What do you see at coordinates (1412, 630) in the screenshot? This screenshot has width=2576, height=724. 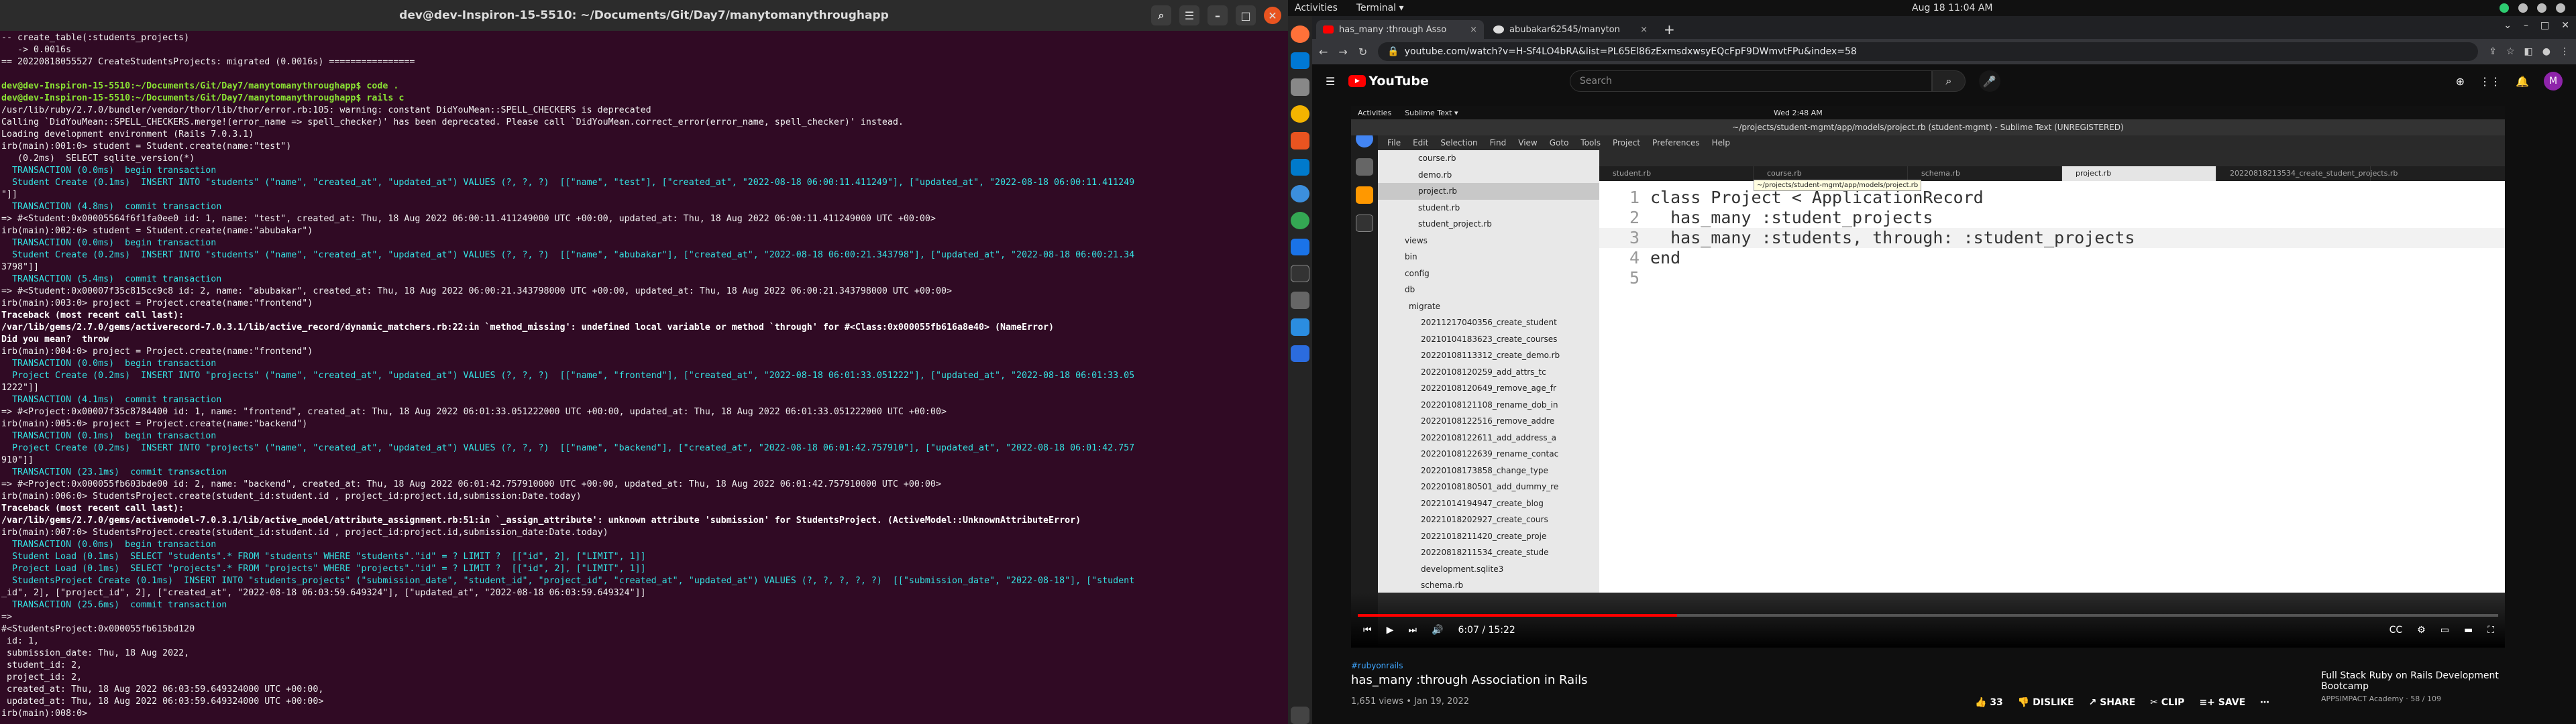 I see `next-icon: ⏭` at bounding box center [1412, 630].